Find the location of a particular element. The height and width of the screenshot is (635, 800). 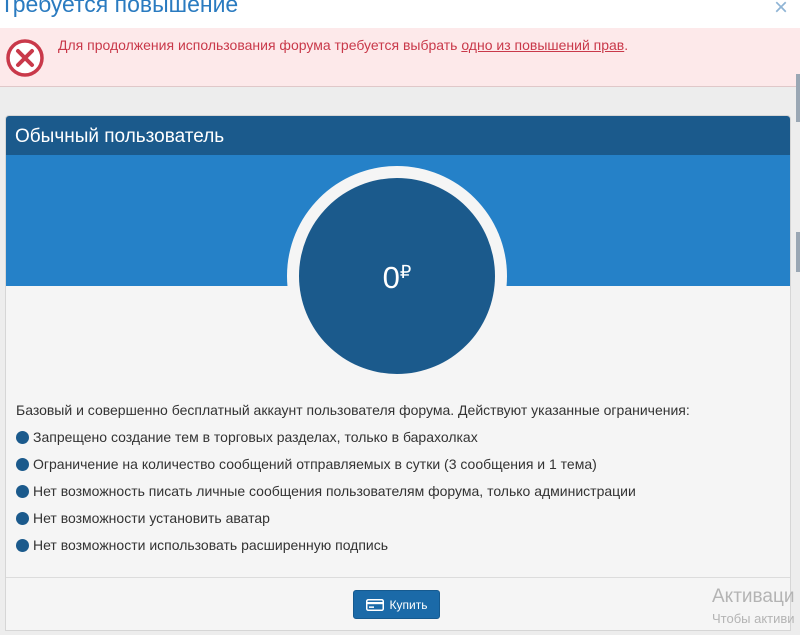

plan-feature-item: Нет возможности установить аватар is located at coordinates (326, 523).